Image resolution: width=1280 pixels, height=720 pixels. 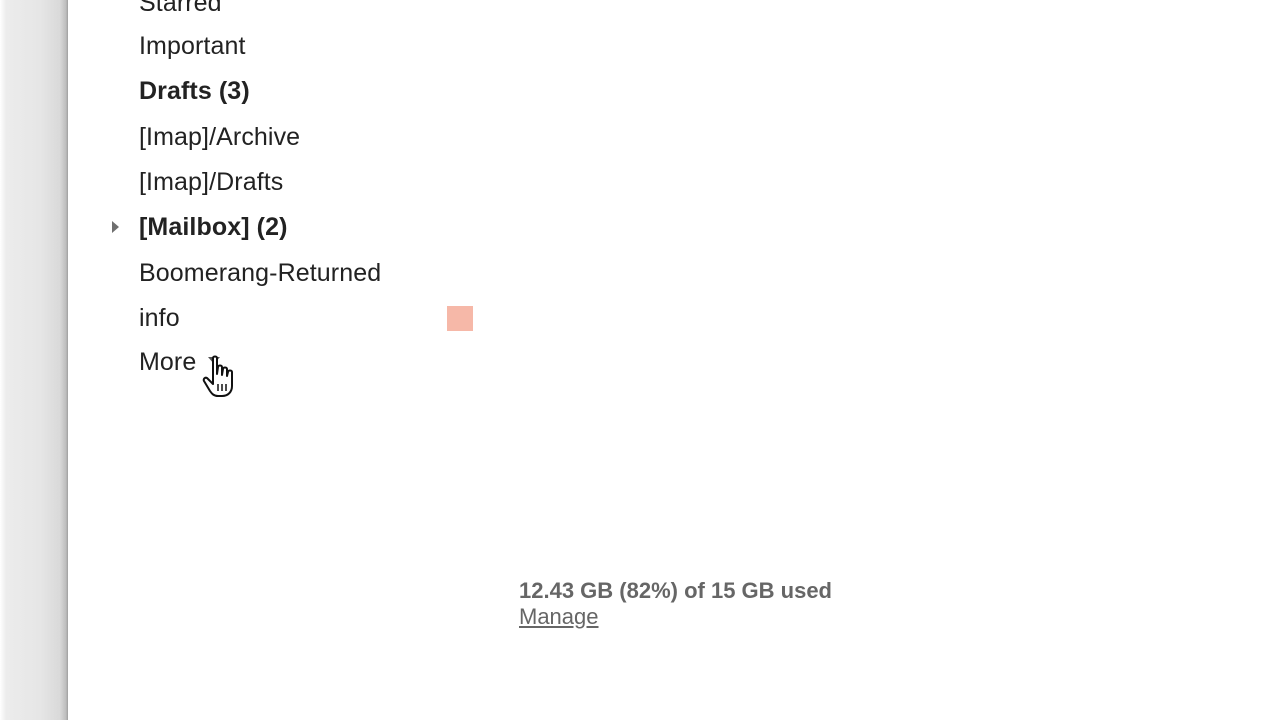 What do you see at coordinates (211, 182) in the screenshot?
I see `sidebar-item-imap-drafts: [Imap]/Drafts` at bounding box center [211, 182].